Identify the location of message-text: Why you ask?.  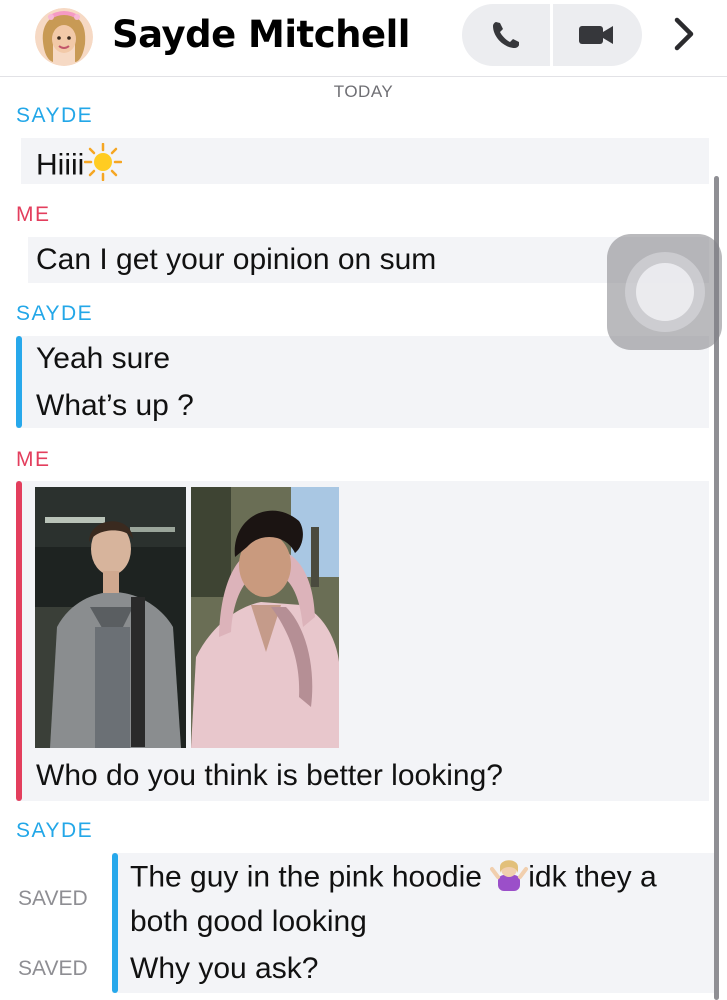
(224, 968).